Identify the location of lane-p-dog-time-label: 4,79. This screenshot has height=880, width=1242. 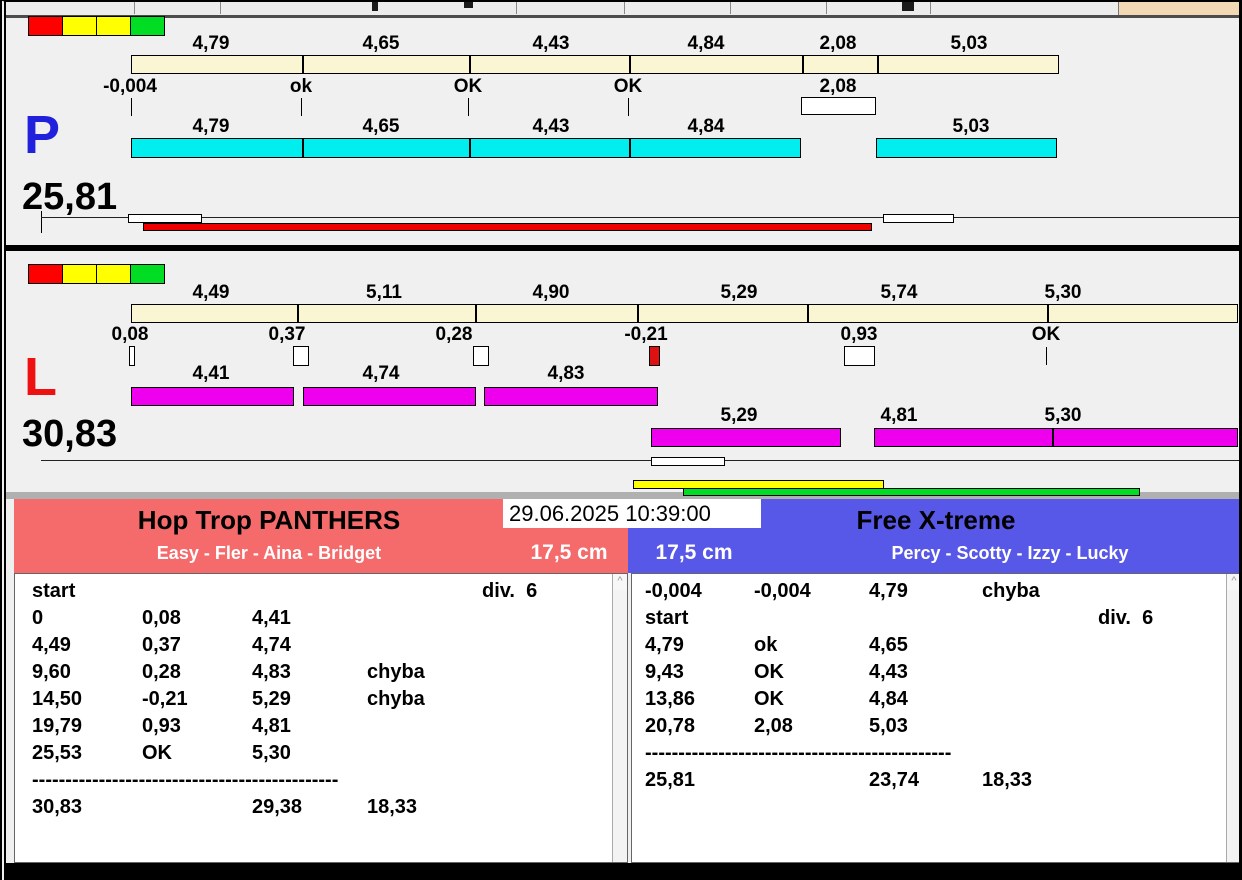
(211, 126).